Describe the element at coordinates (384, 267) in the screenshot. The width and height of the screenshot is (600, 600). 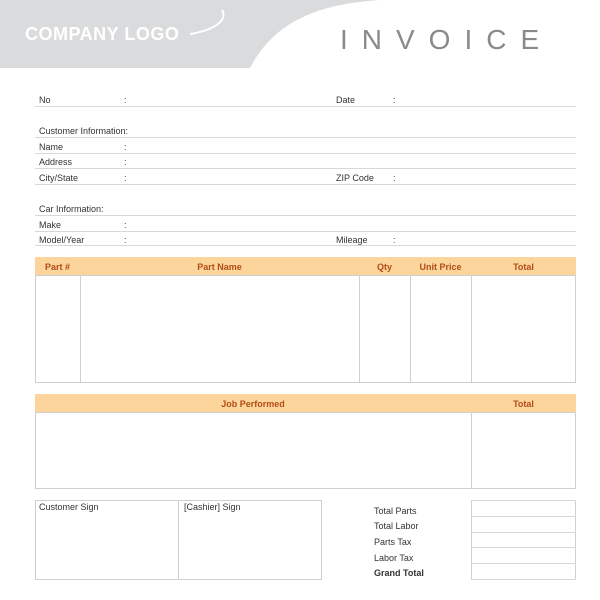
I see `col-qty: Qty` at that location.